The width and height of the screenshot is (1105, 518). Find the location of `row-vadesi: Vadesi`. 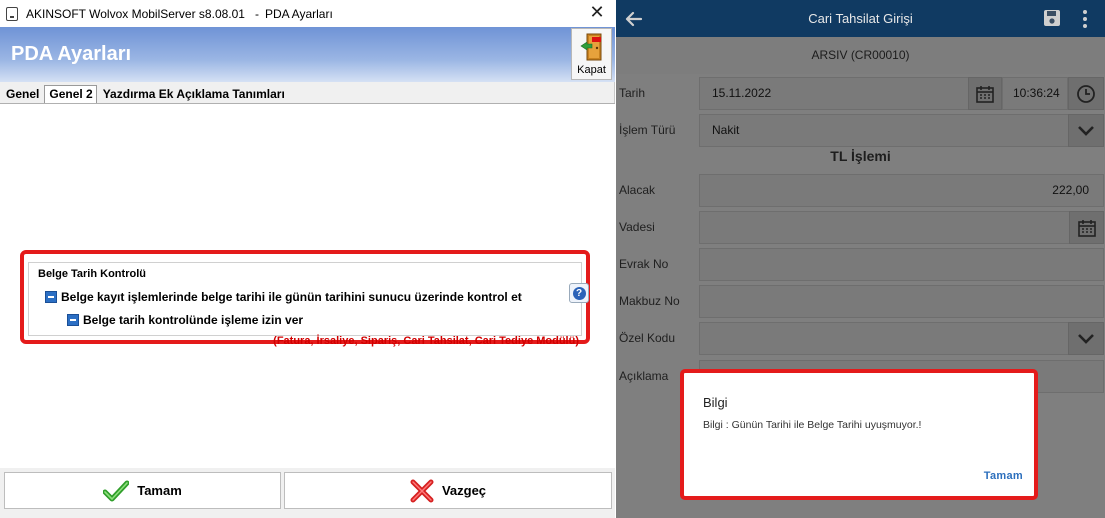

row-vadesi: Vadesi is located at coordinates (860, 227).